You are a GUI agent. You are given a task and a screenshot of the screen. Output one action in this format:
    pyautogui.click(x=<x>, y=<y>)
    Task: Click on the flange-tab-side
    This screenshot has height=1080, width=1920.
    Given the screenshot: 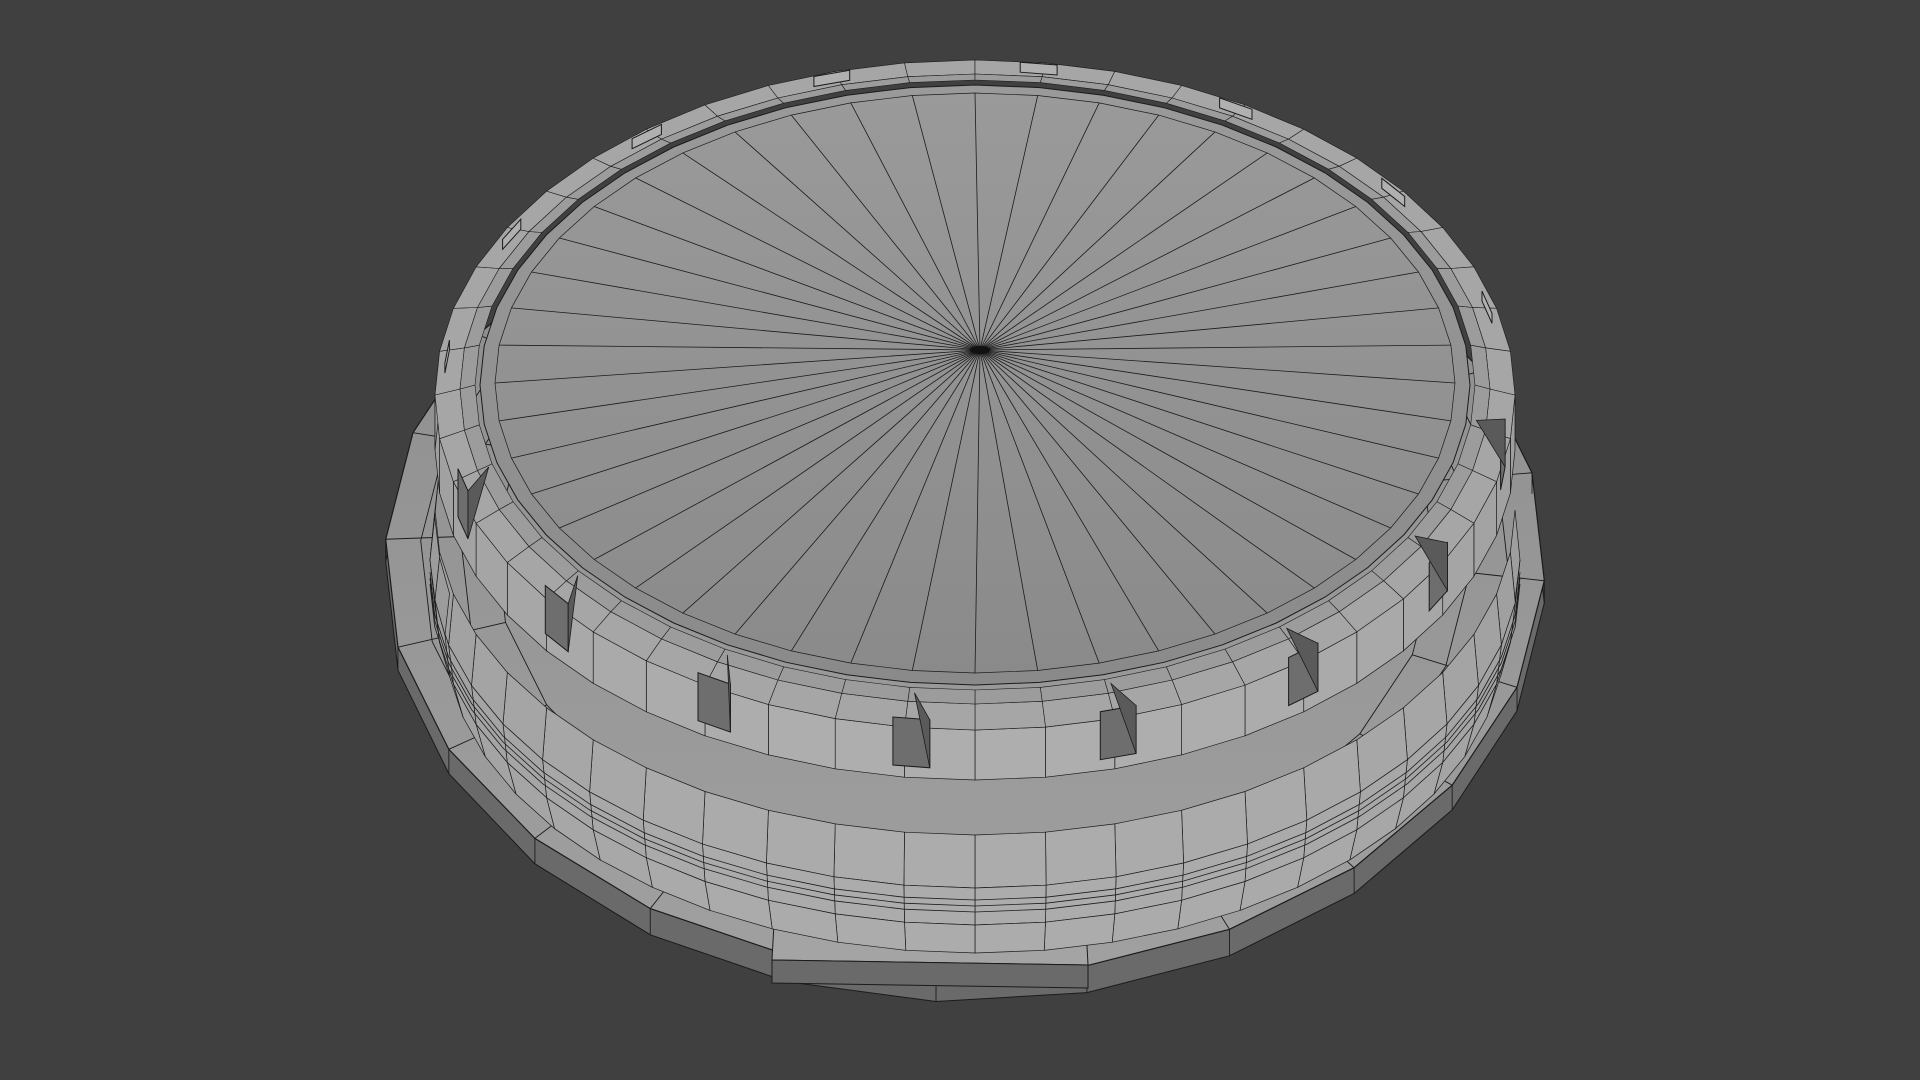 What is the action you would take?
    pyautogui.click(x=930, y=974)
    